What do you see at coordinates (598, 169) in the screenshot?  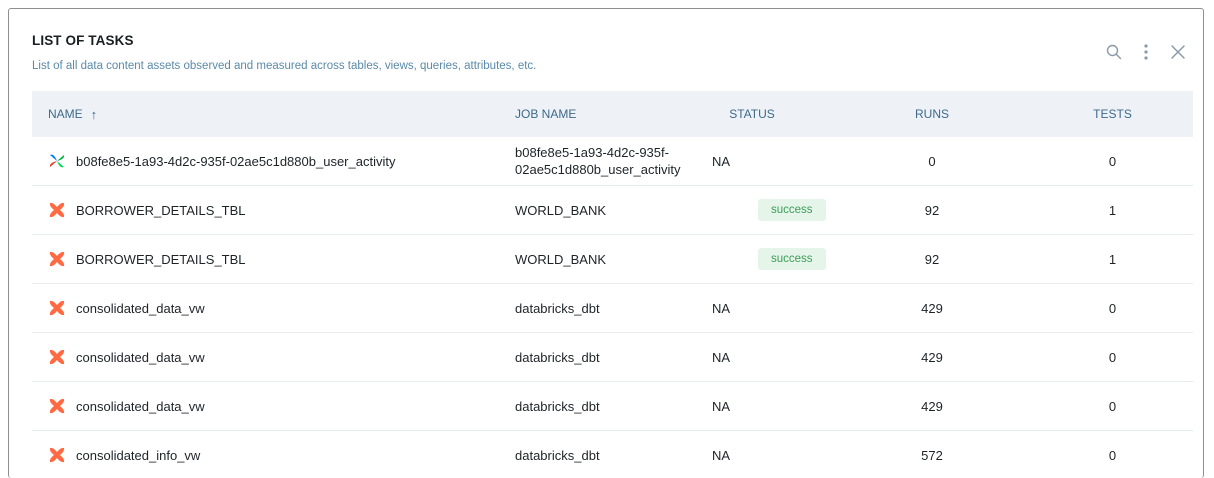 I see `job-name-line-2: 02ae5c1d880b_user_activity` at bounding box center [598, 169].